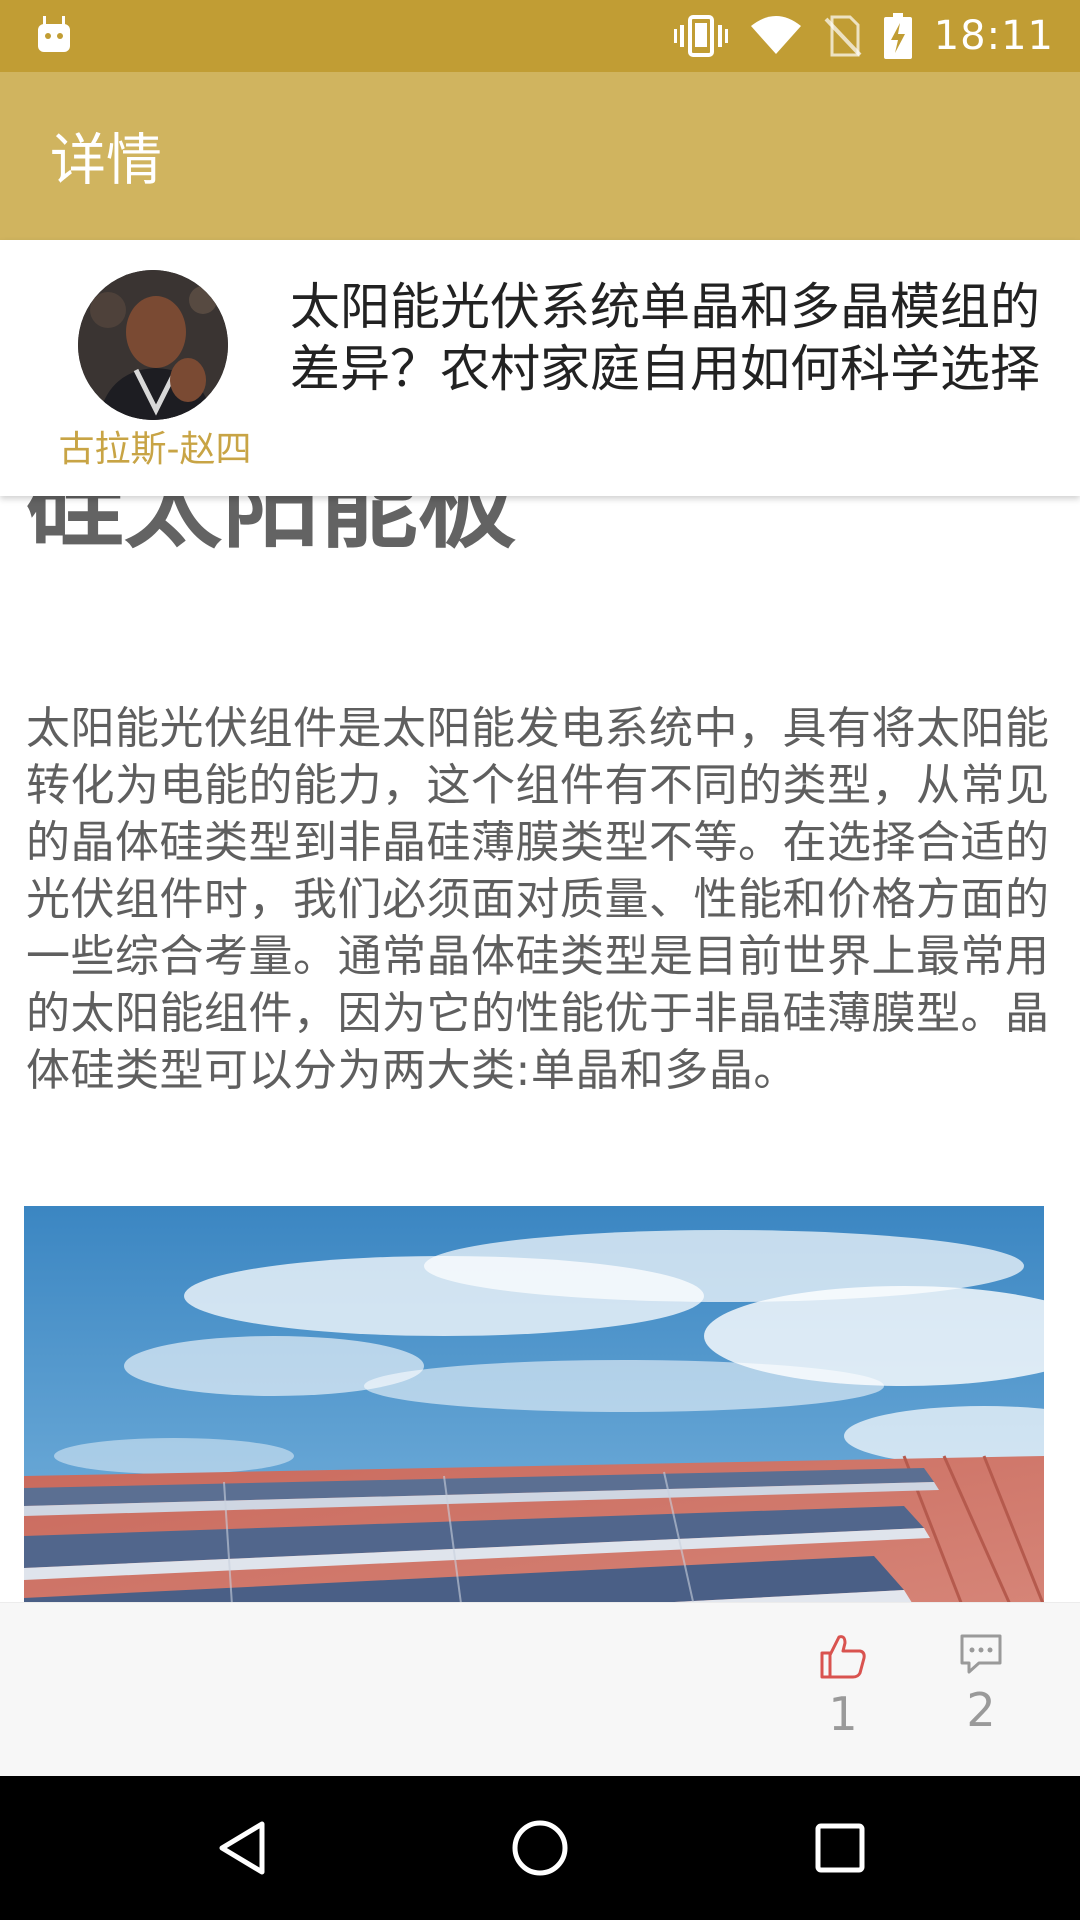  Describe the element at coordinates (540, 1689) in the screenshot. I see `action-bar: 1 2` at that location.